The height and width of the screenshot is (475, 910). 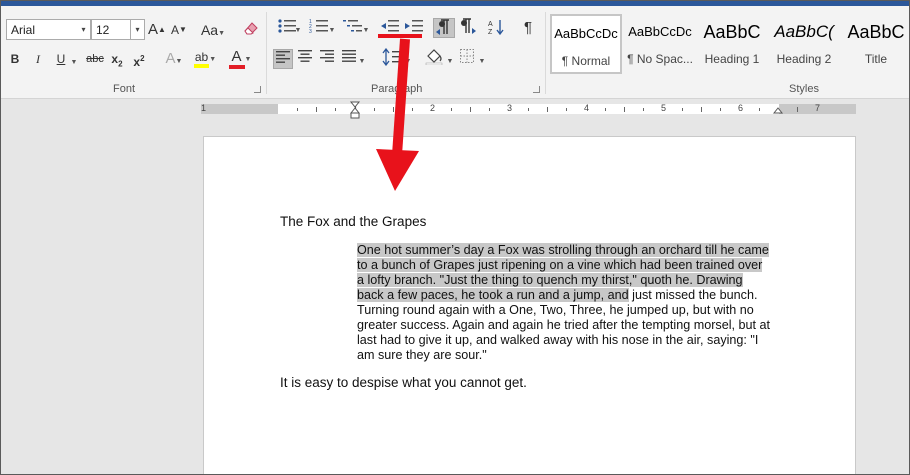 What do you see at coordinates (305, 56) in the screenshot?
I see `align-center-icon` at bounding box center [305, 56].